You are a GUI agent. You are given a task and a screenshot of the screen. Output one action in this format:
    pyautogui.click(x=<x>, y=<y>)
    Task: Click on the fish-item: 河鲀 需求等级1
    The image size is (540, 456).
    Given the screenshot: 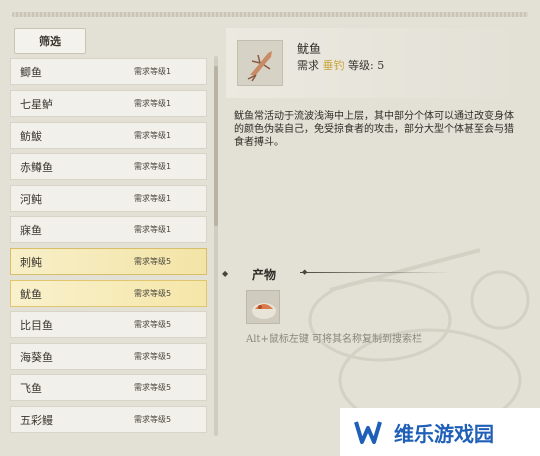 What is the action you would take?
    pyautogui.click(x=108, y=198)
    